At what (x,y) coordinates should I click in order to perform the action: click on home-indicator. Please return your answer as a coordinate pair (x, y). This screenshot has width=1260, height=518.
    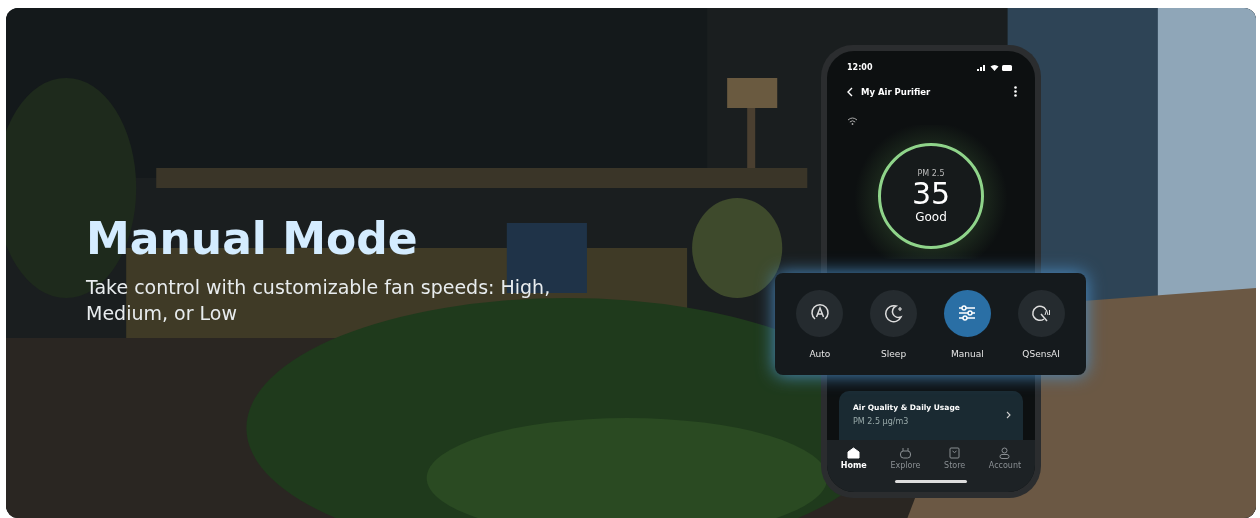
    Looking at the image, I should click on (931, 481).